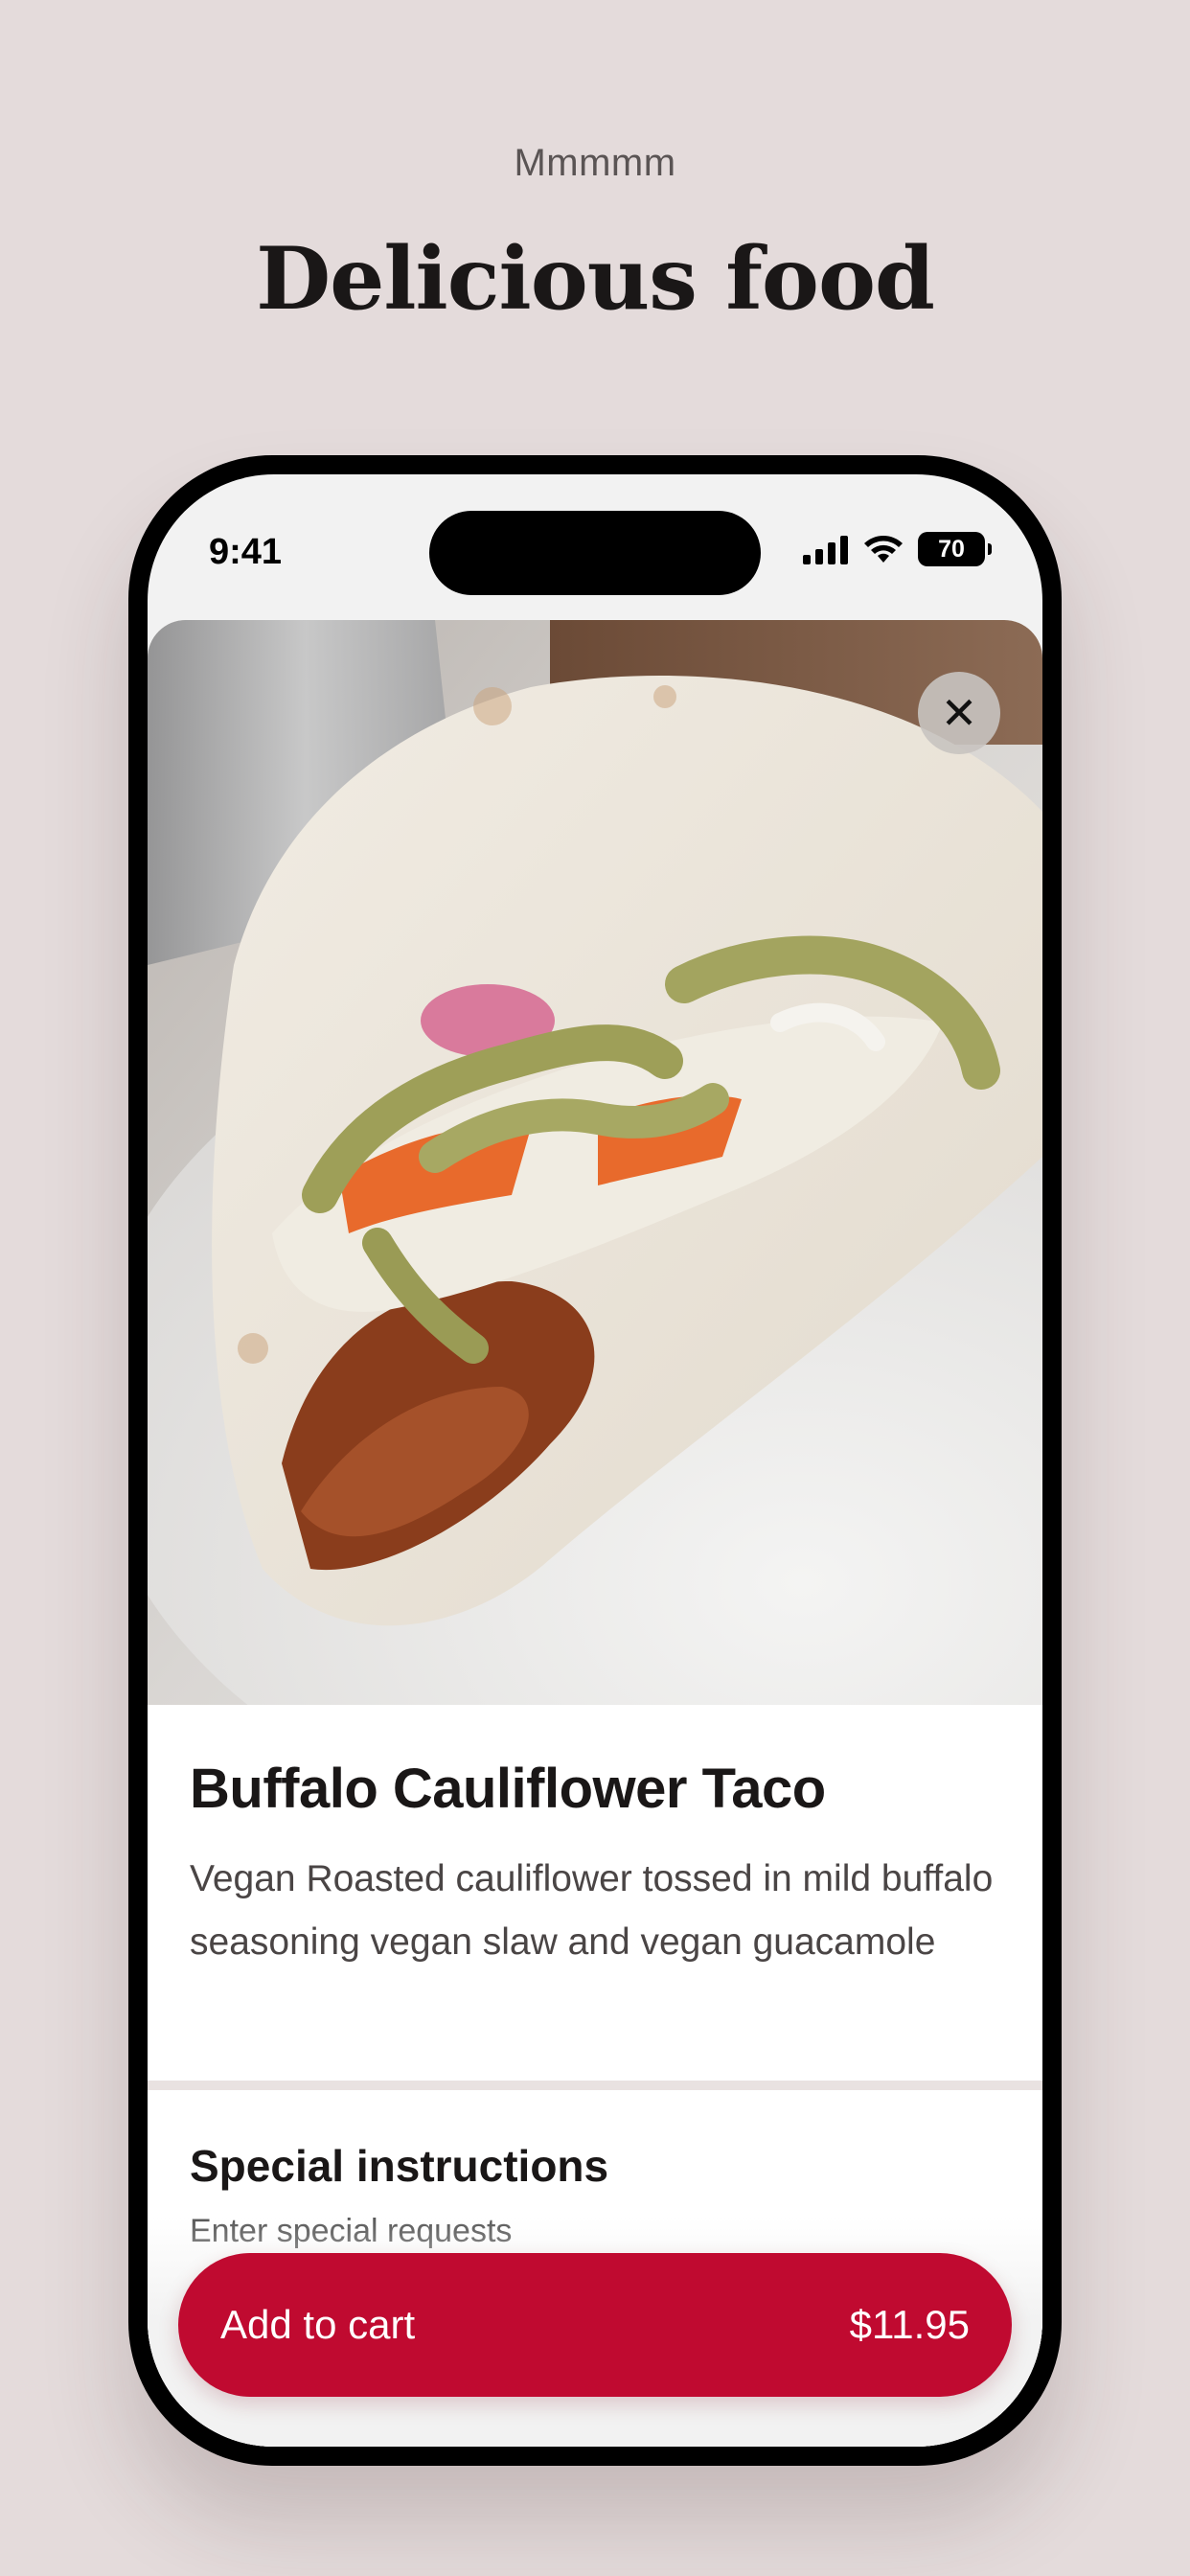 The width and height of the screenshot is (1190, 2576). What do you see at coordinates (595, 2325) in the screenshot?
I see `add-to-cart-button: Add to cart $11.95` at bounding box center [595, 2325].